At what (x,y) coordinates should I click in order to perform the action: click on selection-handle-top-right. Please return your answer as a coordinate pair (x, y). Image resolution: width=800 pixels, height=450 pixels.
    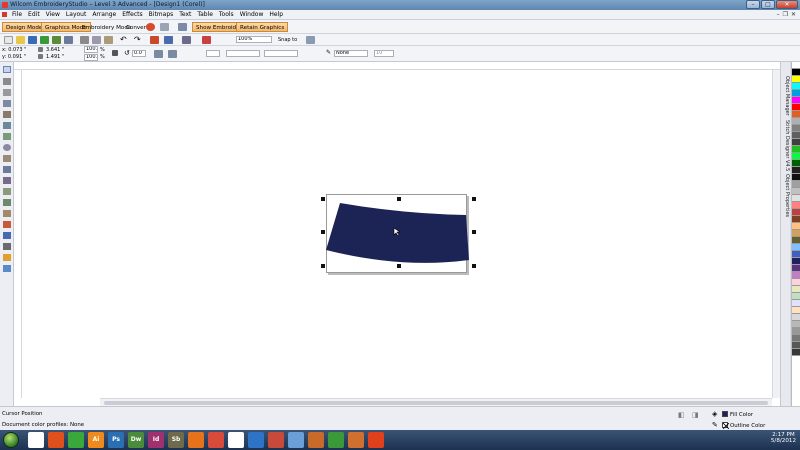
    Looking at the image, I should click on (474, 199).